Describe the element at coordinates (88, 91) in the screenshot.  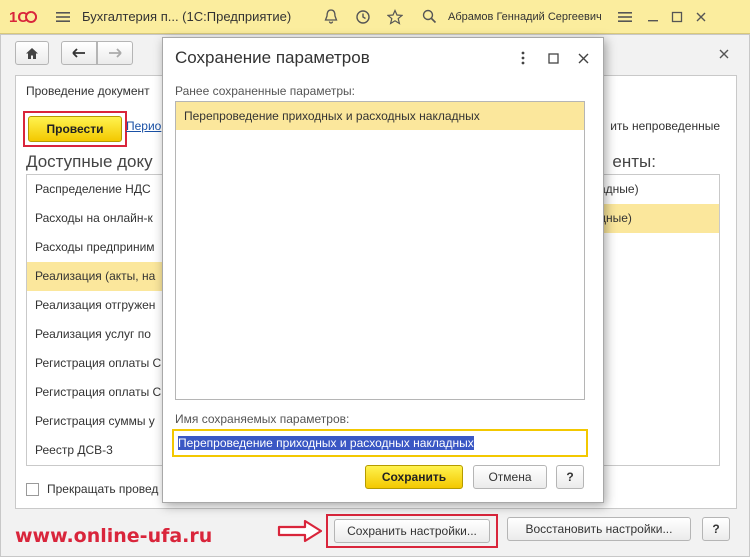
I see `form-tab-title: Проведение документ` at that location.